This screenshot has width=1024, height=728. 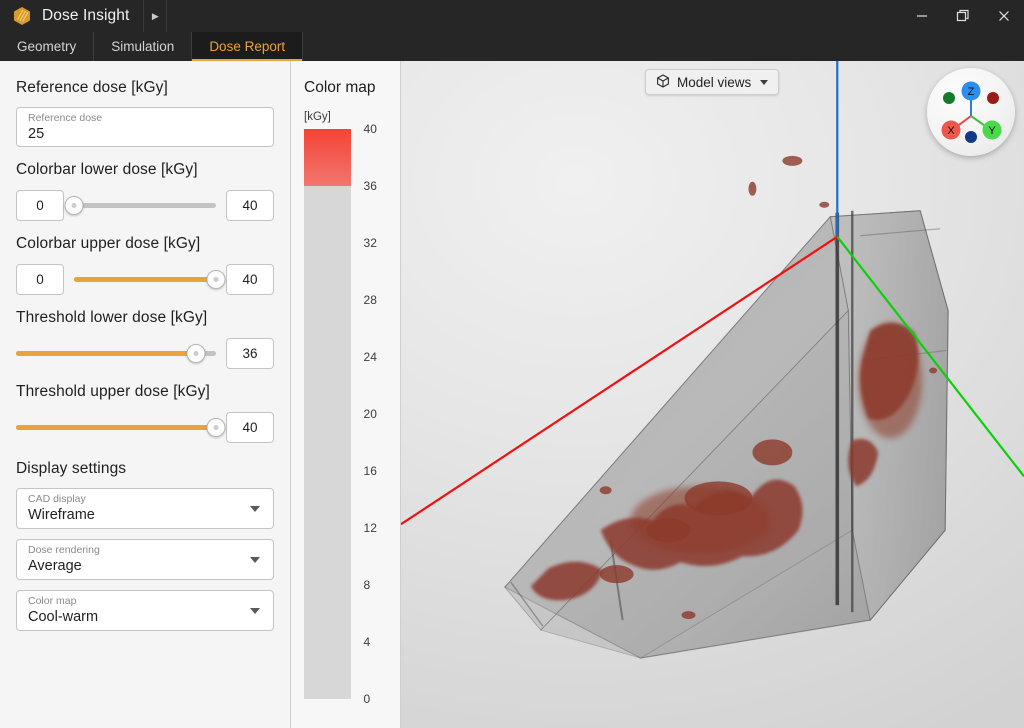 I want to click on threshold-lower-slider, so click(x=116, y=353).